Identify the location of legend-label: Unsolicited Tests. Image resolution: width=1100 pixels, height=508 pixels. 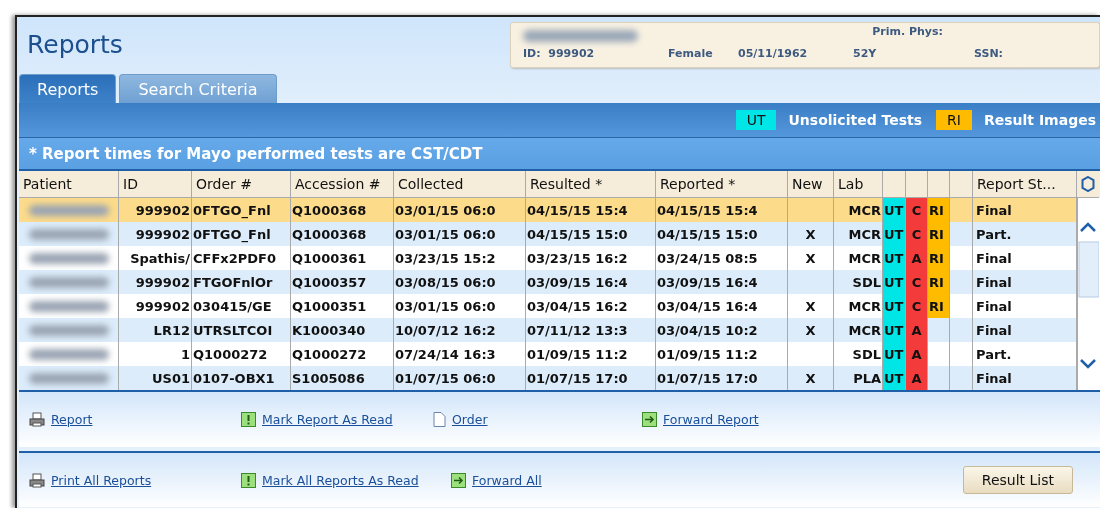
(855, 120).